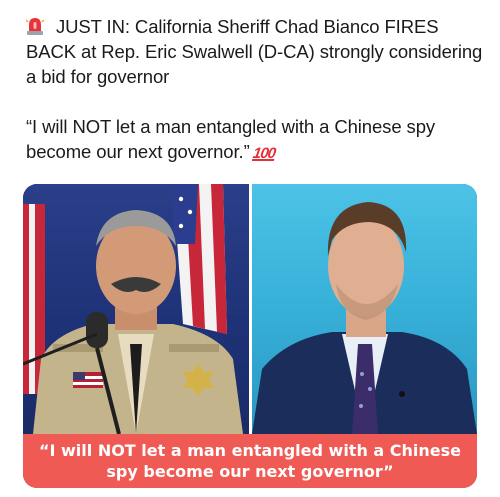 The height and width of the screenshot is (497, 500). What do you see at coordinates (35, 26) in the screenshot?
I see `police-car-light-icon` at bounding box center [35, 26].